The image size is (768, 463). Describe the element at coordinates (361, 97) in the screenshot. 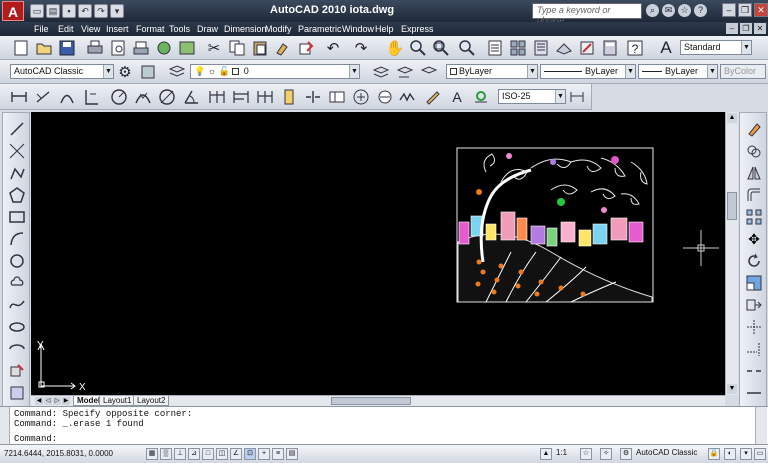

I see `center-mark-icon` at that location.